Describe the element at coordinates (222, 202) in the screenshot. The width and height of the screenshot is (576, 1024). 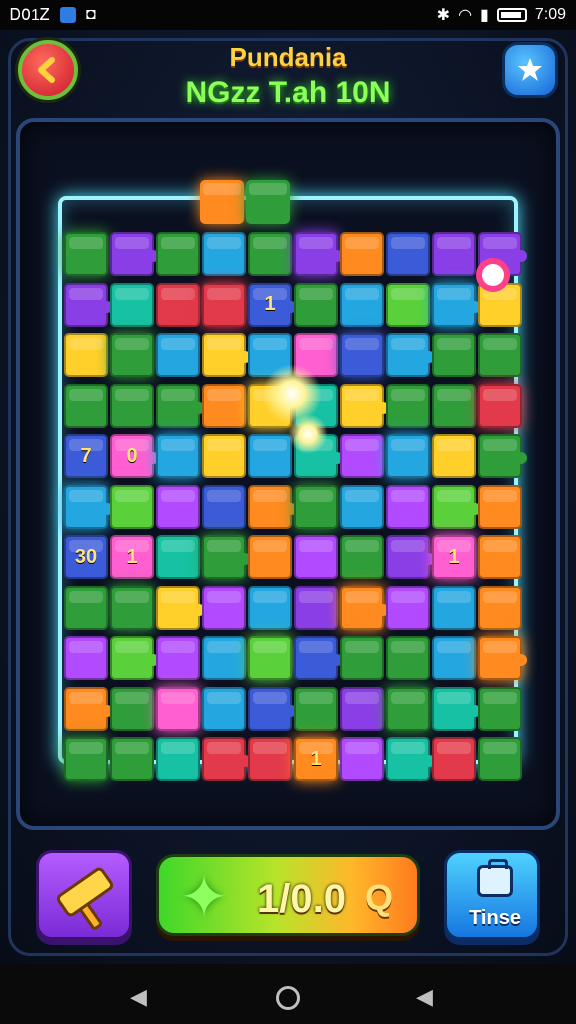
I see `loose-puzzle-piece` at that location.